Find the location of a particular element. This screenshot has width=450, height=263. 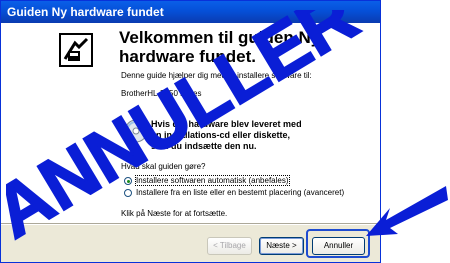

footer-text: Klik på Næste for at fortsætte. is located at coordinates (174, 213).